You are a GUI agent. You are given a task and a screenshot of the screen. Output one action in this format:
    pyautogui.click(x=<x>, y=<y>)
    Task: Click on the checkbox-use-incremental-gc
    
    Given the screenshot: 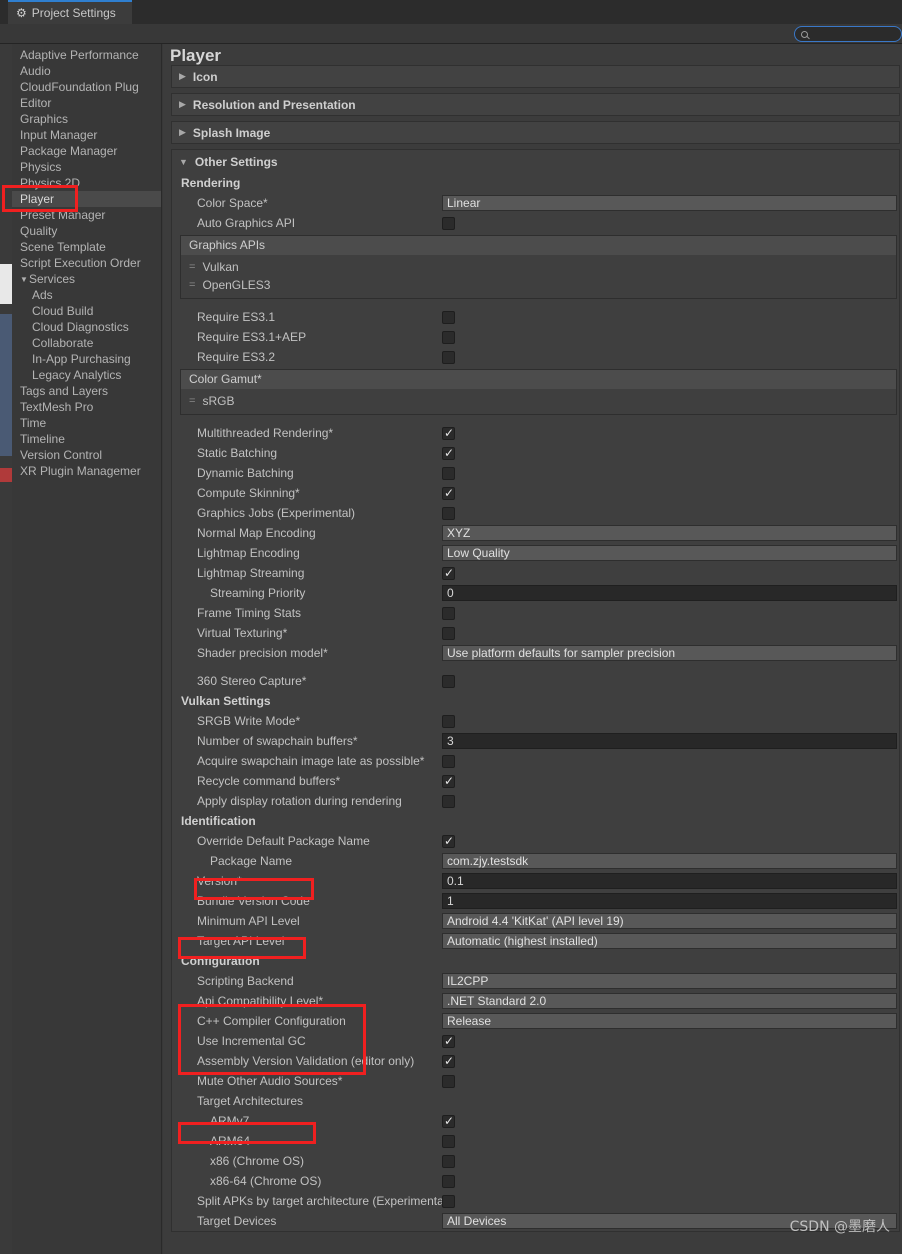 What is the action you would take?
    pyautogui.click(x=448, y=1041)
    